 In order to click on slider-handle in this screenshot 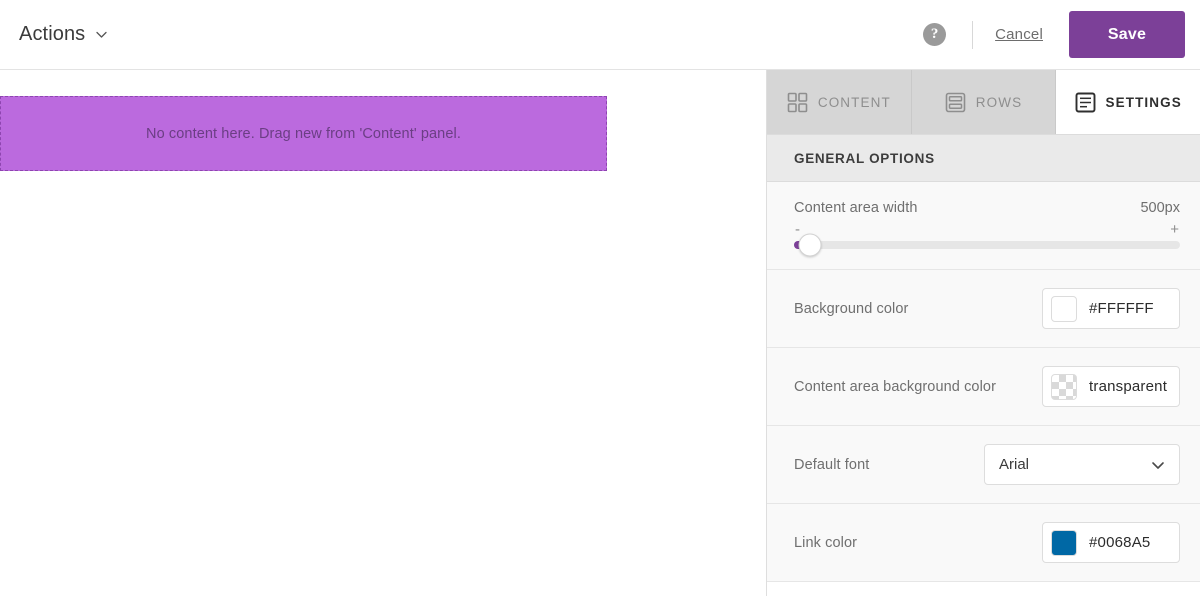, I will do `click(810, 245)`.